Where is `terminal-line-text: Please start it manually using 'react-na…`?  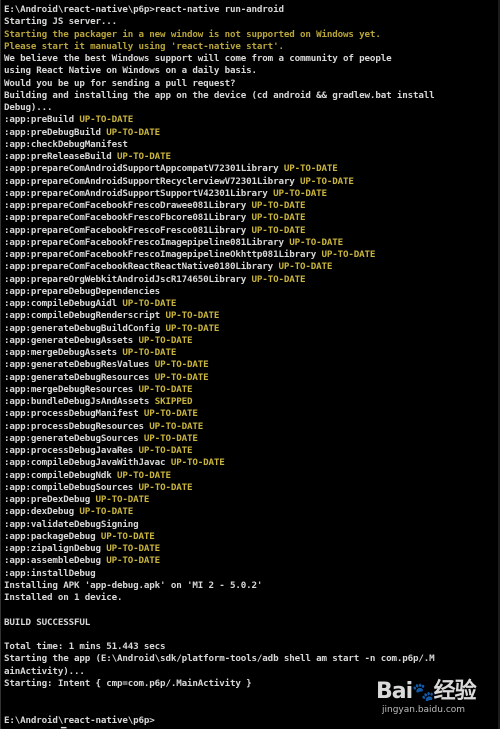 terminal-line-text: Please start it manually using 'react-na… is located at coordinates (144, 46).